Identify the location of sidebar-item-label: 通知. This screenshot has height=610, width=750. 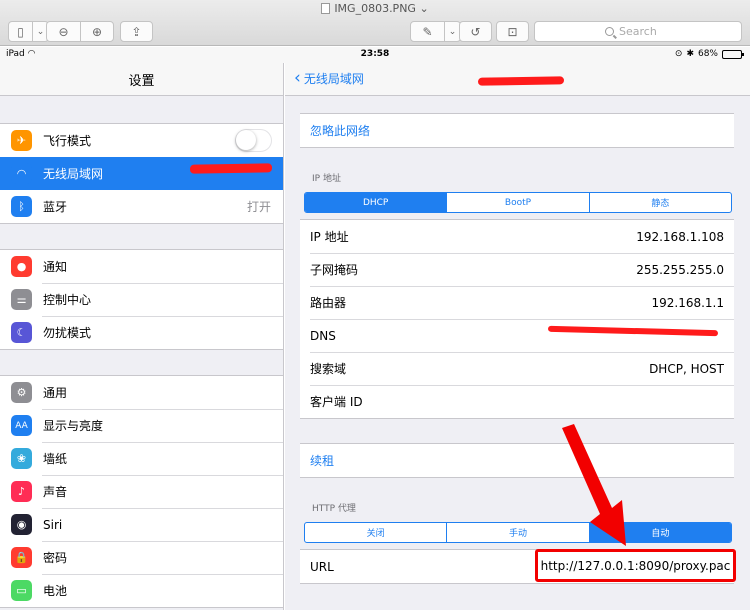
(55, 267).